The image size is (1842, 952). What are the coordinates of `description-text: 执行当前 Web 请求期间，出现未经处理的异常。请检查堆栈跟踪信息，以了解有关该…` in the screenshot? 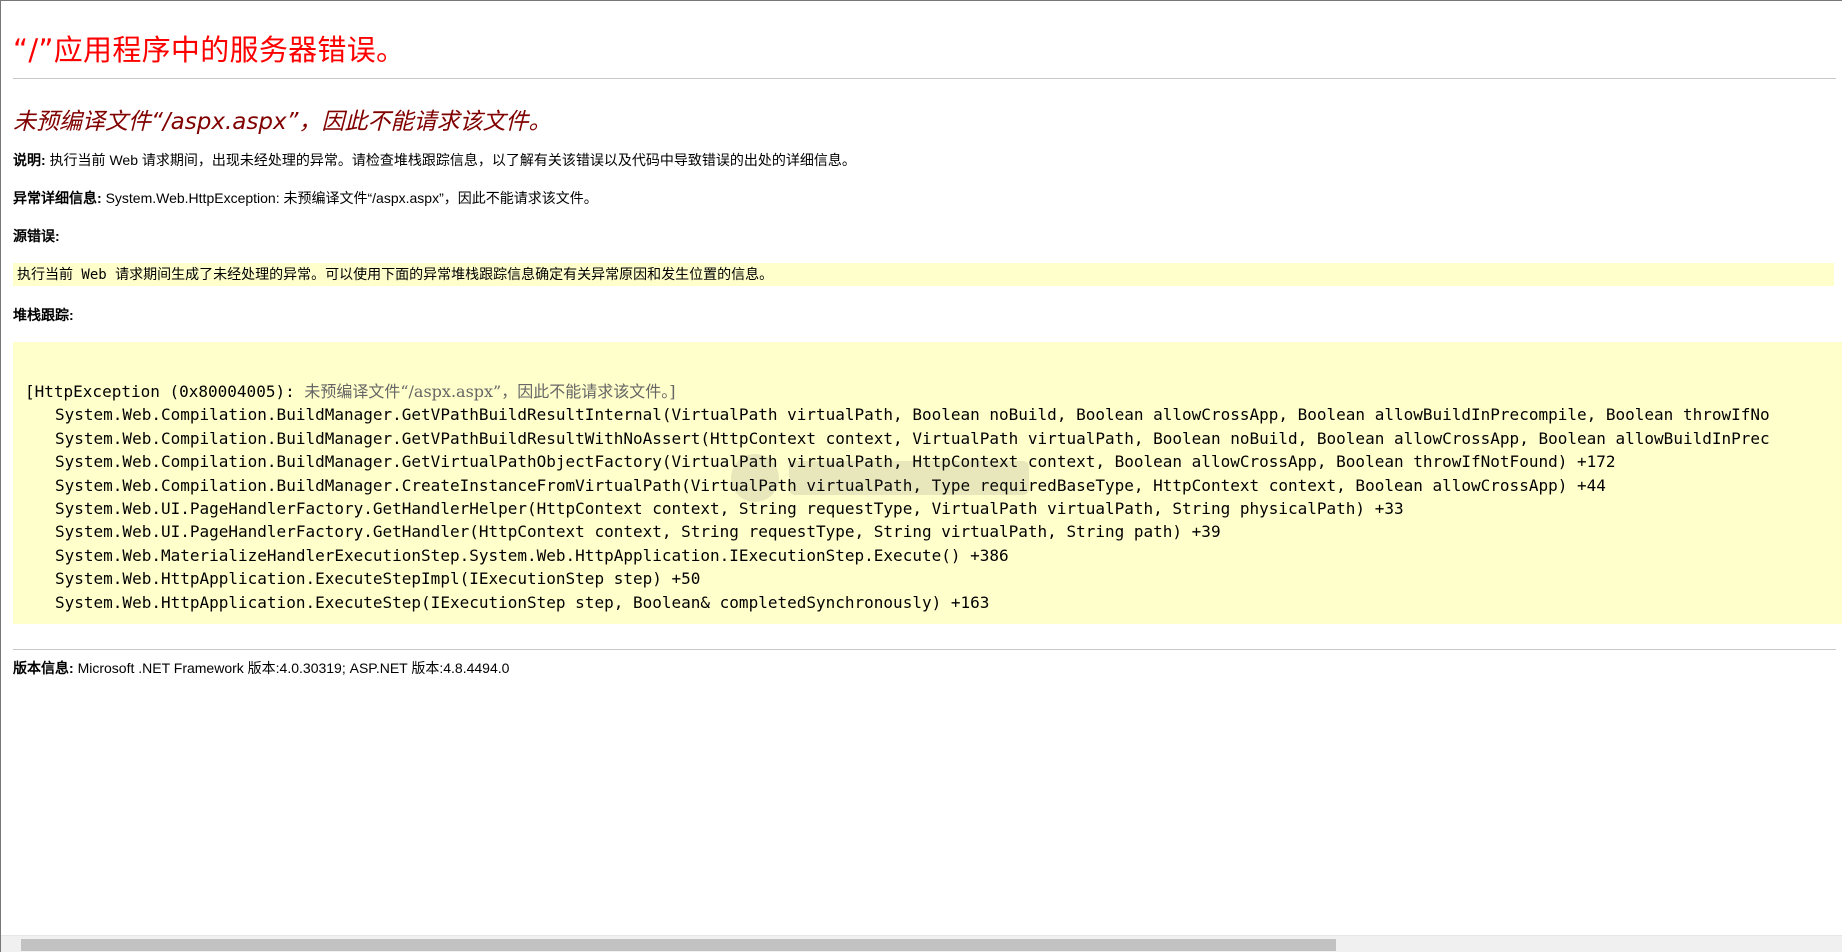 It's located at (452, 160).